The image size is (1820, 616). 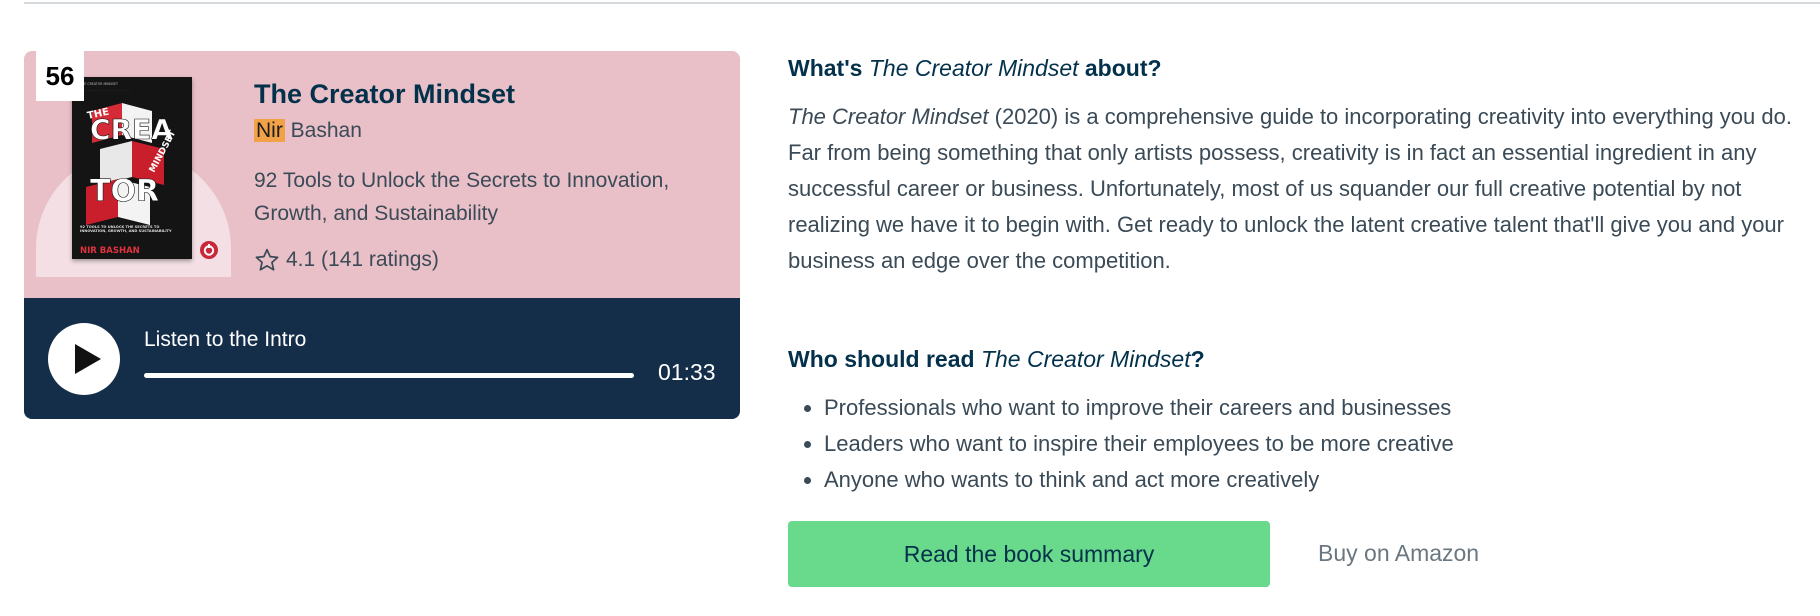 I want to click on star-outline-icon, so click(x=267, y=259).